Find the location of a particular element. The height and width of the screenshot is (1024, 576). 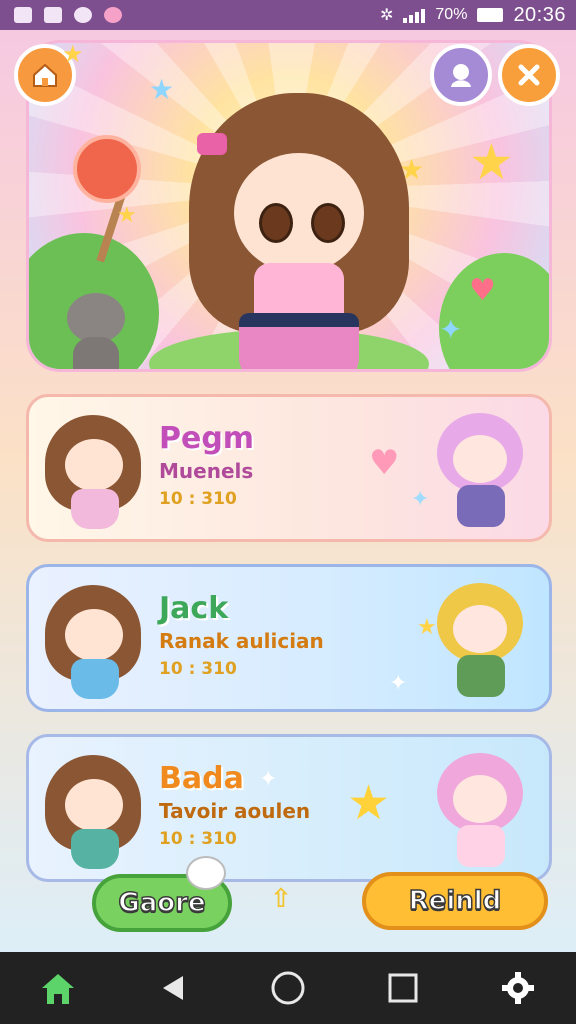

right-action-button: Reinld is located at coordinates (455, 901).